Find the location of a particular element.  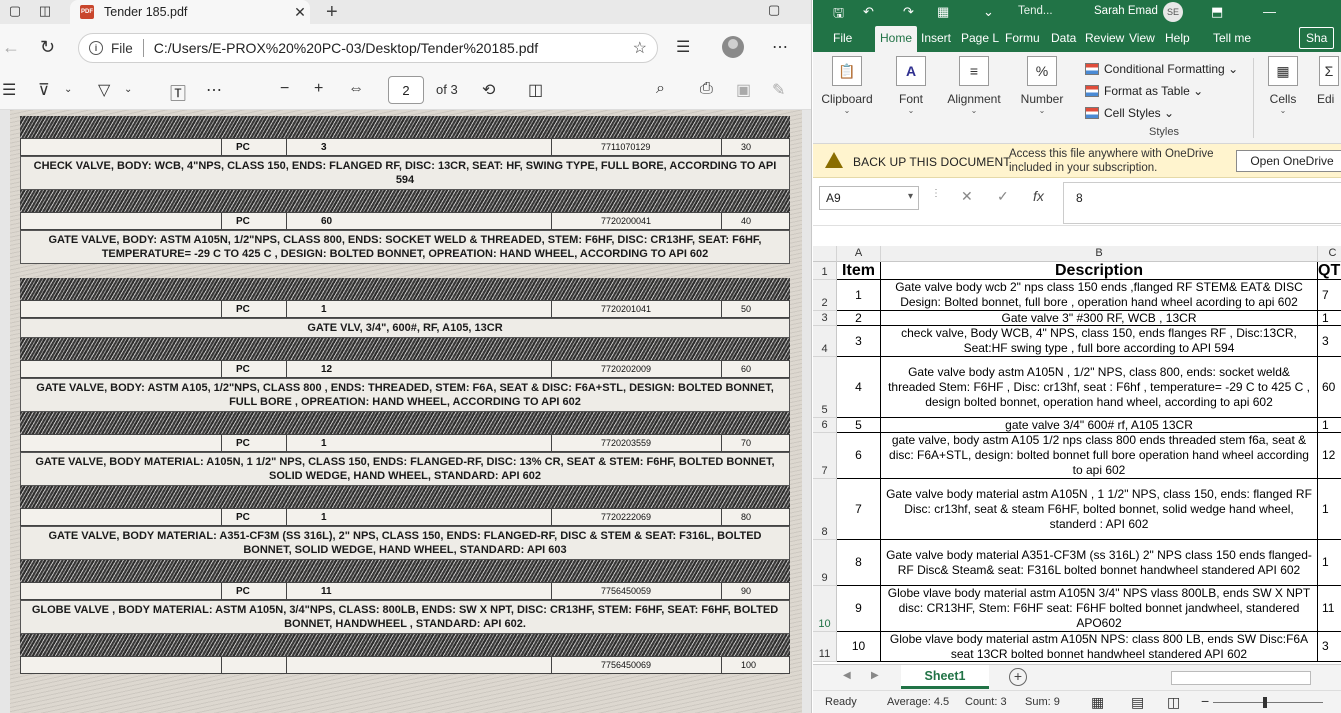

cell-styles-button: Cell Styles ⌄ is located at coordinates (1161, 113).